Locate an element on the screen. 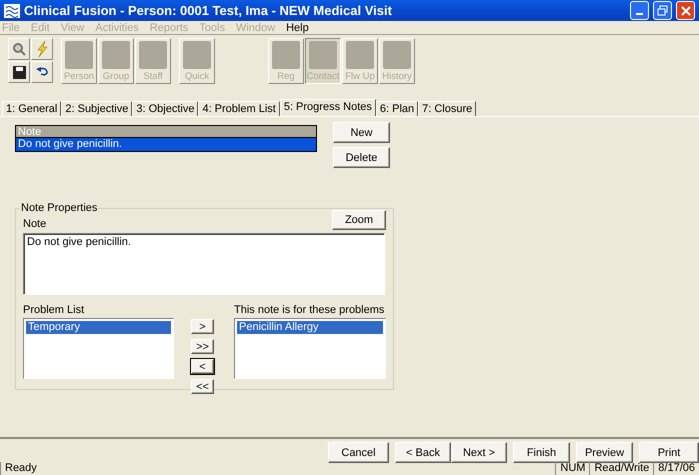 The width and height of the screenshot is (699, 475). group-title: Note Properties is located at coordinates (59, 208).